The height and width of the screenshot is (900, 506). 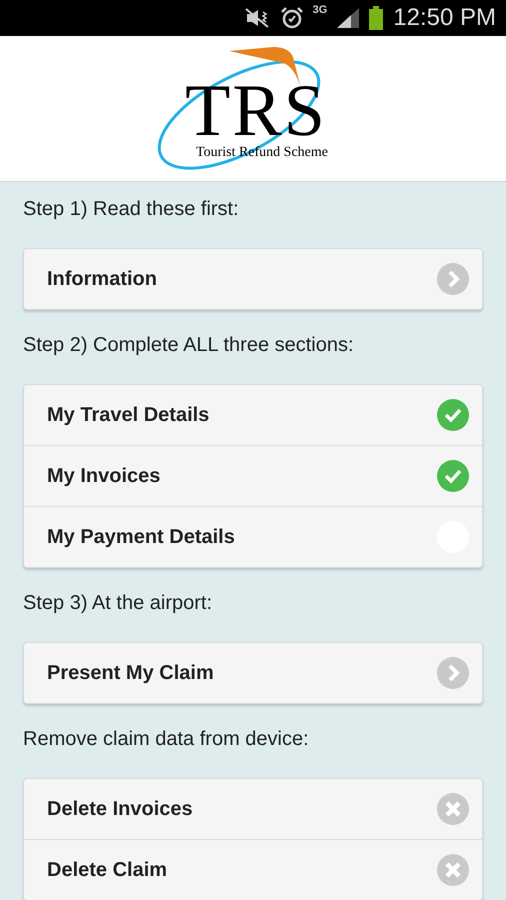 What do you see at coordinates (253, 673) in the screenshot?
I see `menu-item: Present My Claim` at bounding box center [253, 673].